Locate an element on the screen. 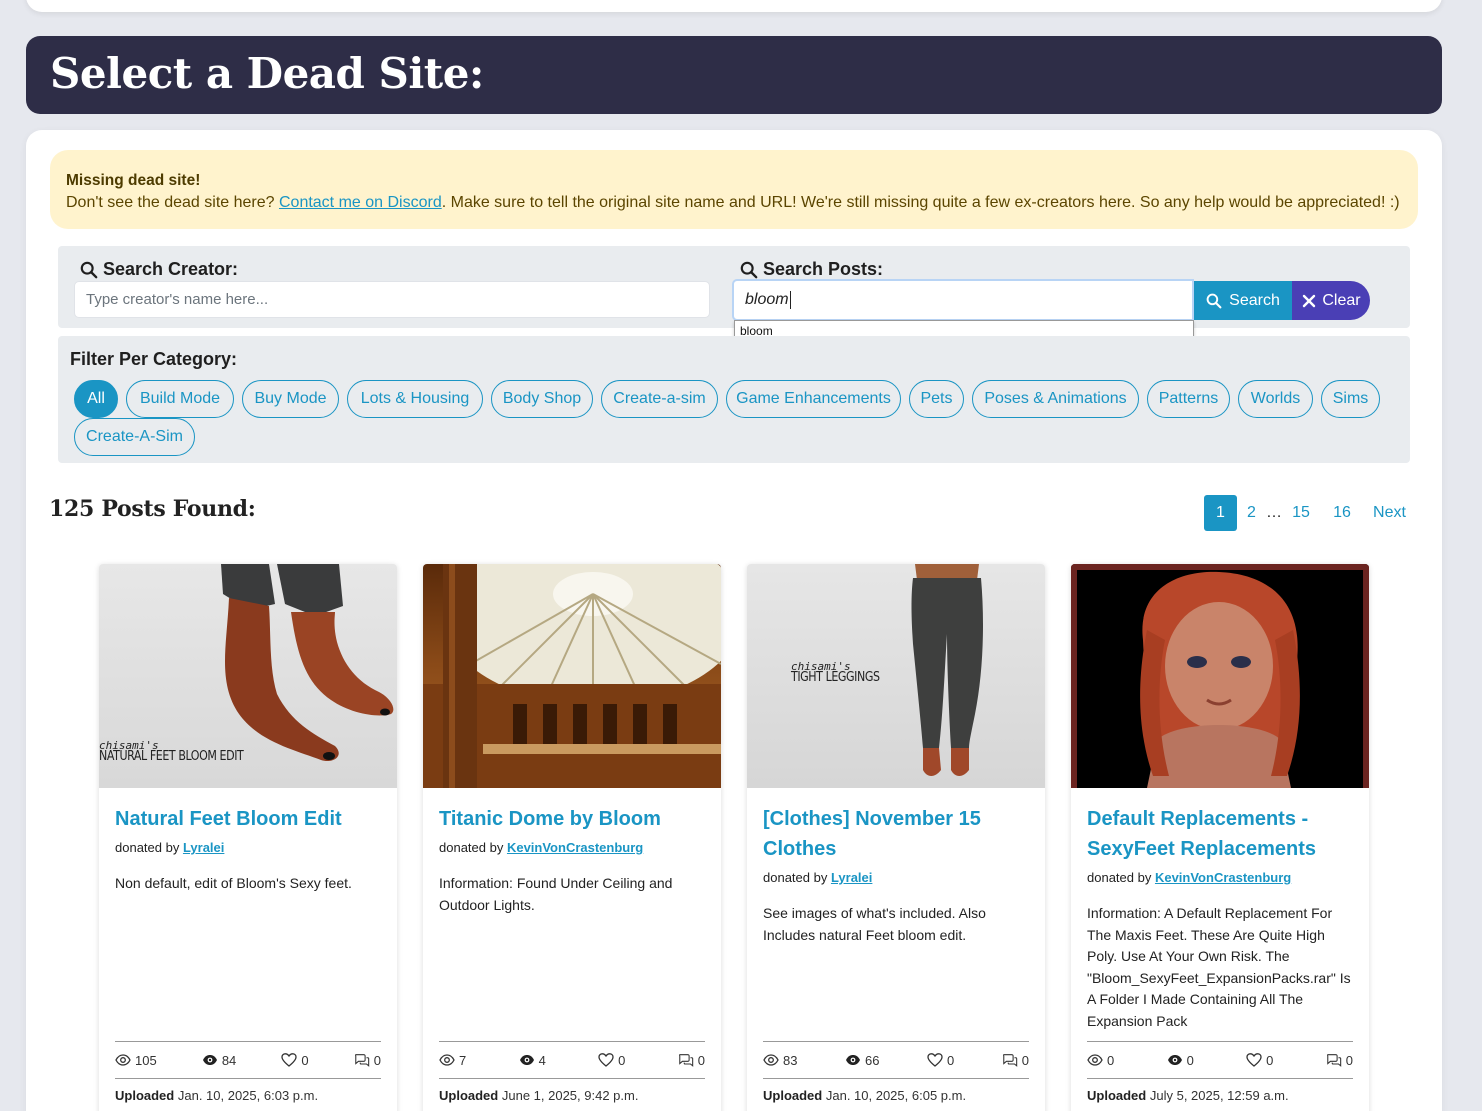  search-button: Search is located at coordinates (1243, 300).